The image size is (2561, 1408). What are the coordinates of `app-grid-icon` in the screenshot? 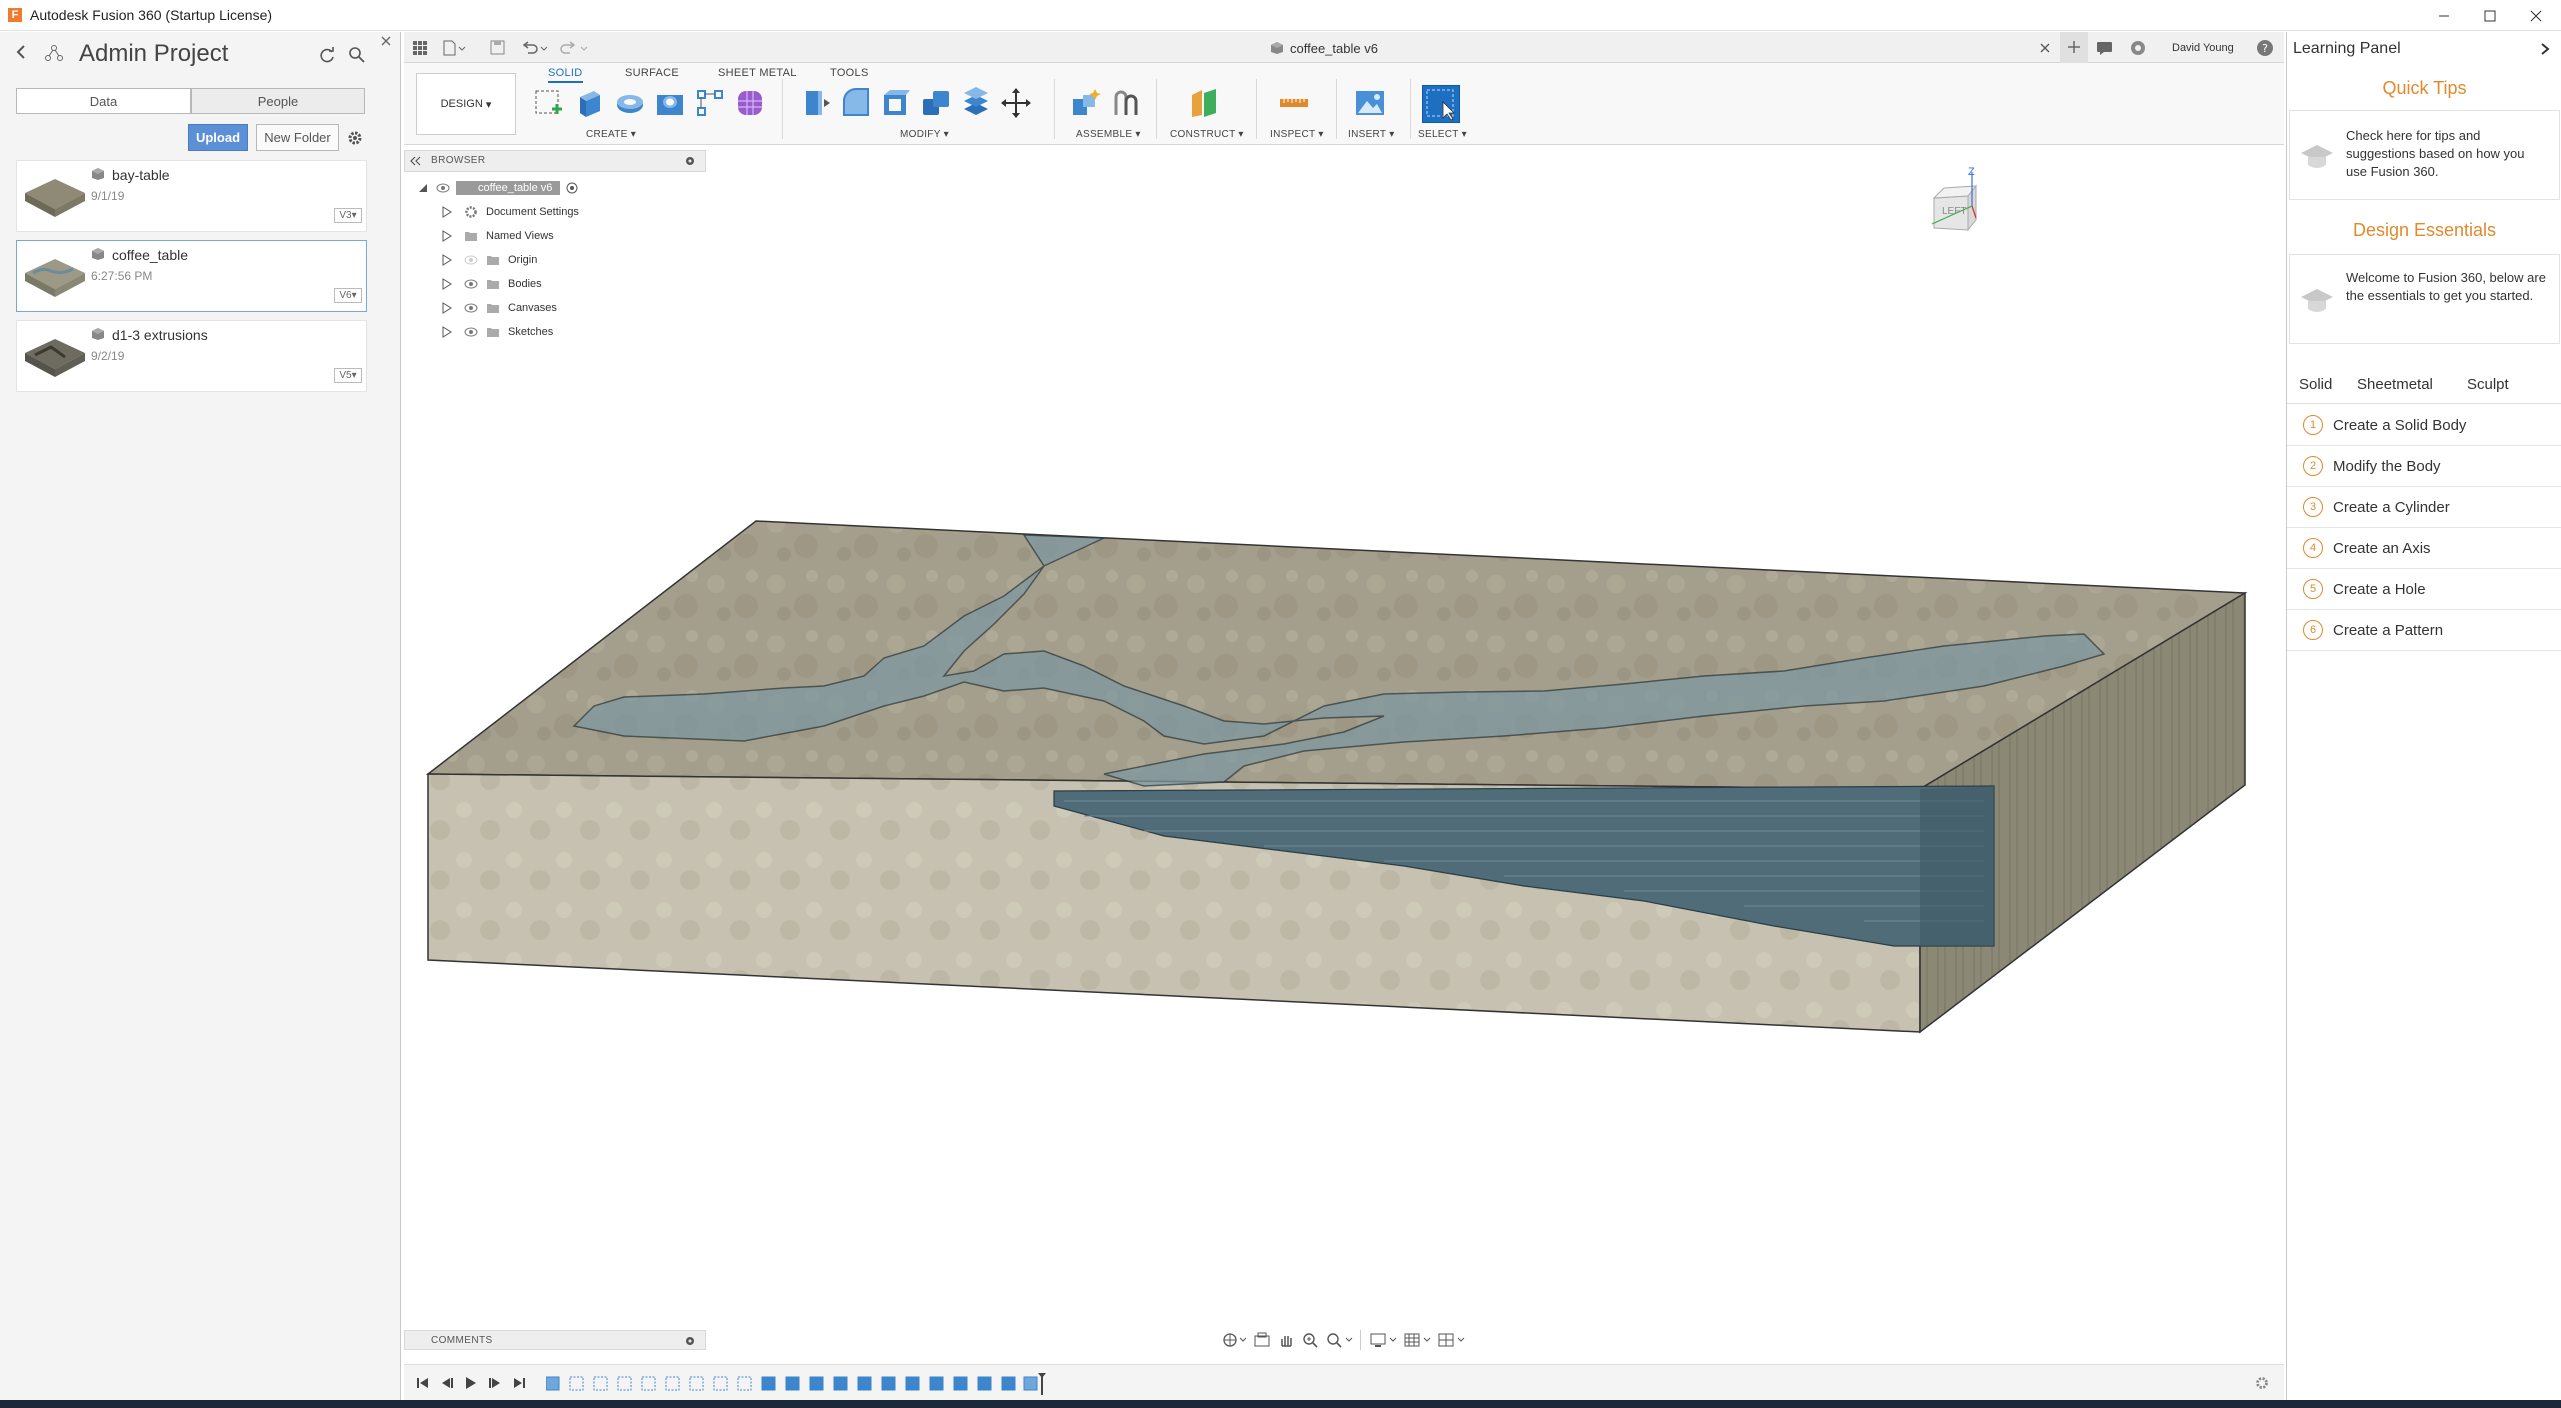 It's located at (420, 48).